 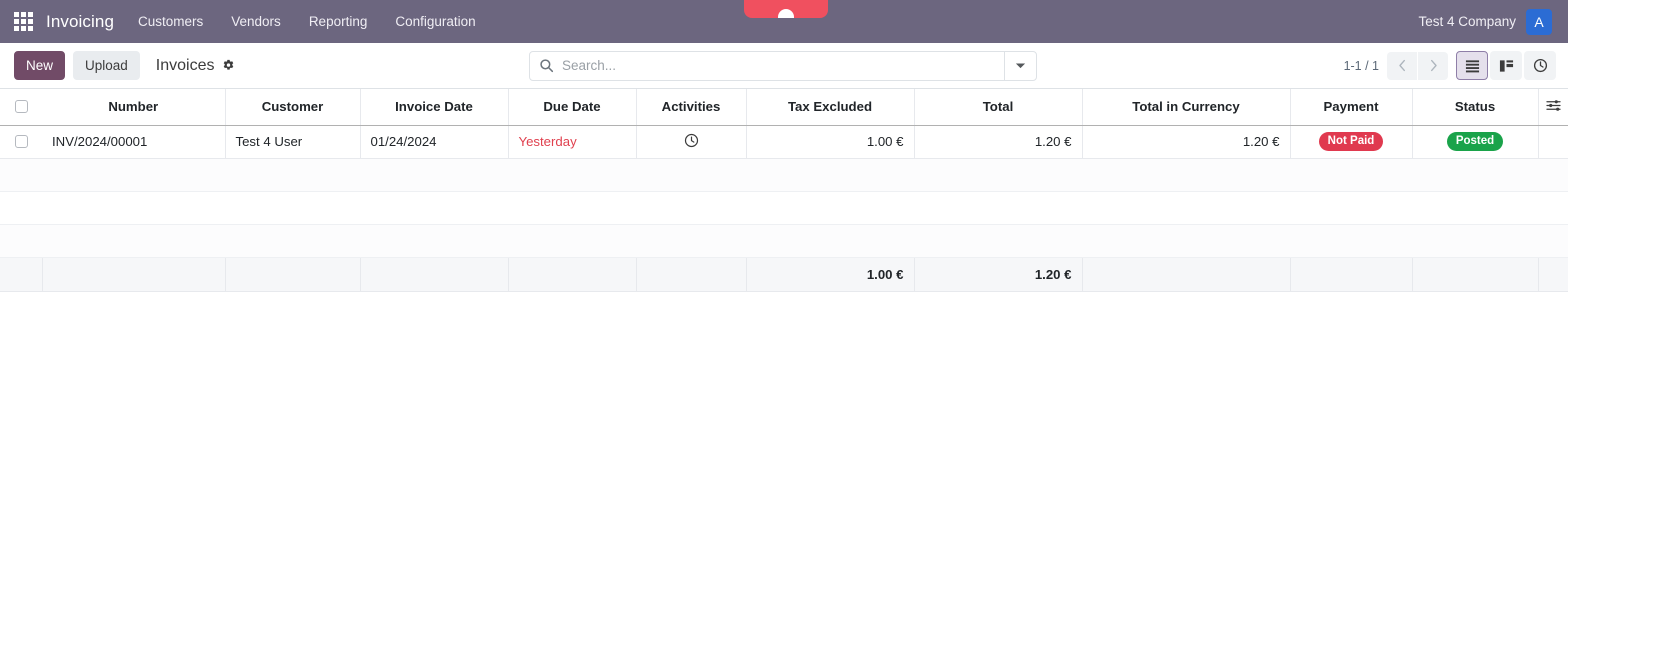 What do you see at coordinates (1365, 66) in the screenshot?
I see `pager-value: 1-1 / 1` at bounding box center [1365, 66].